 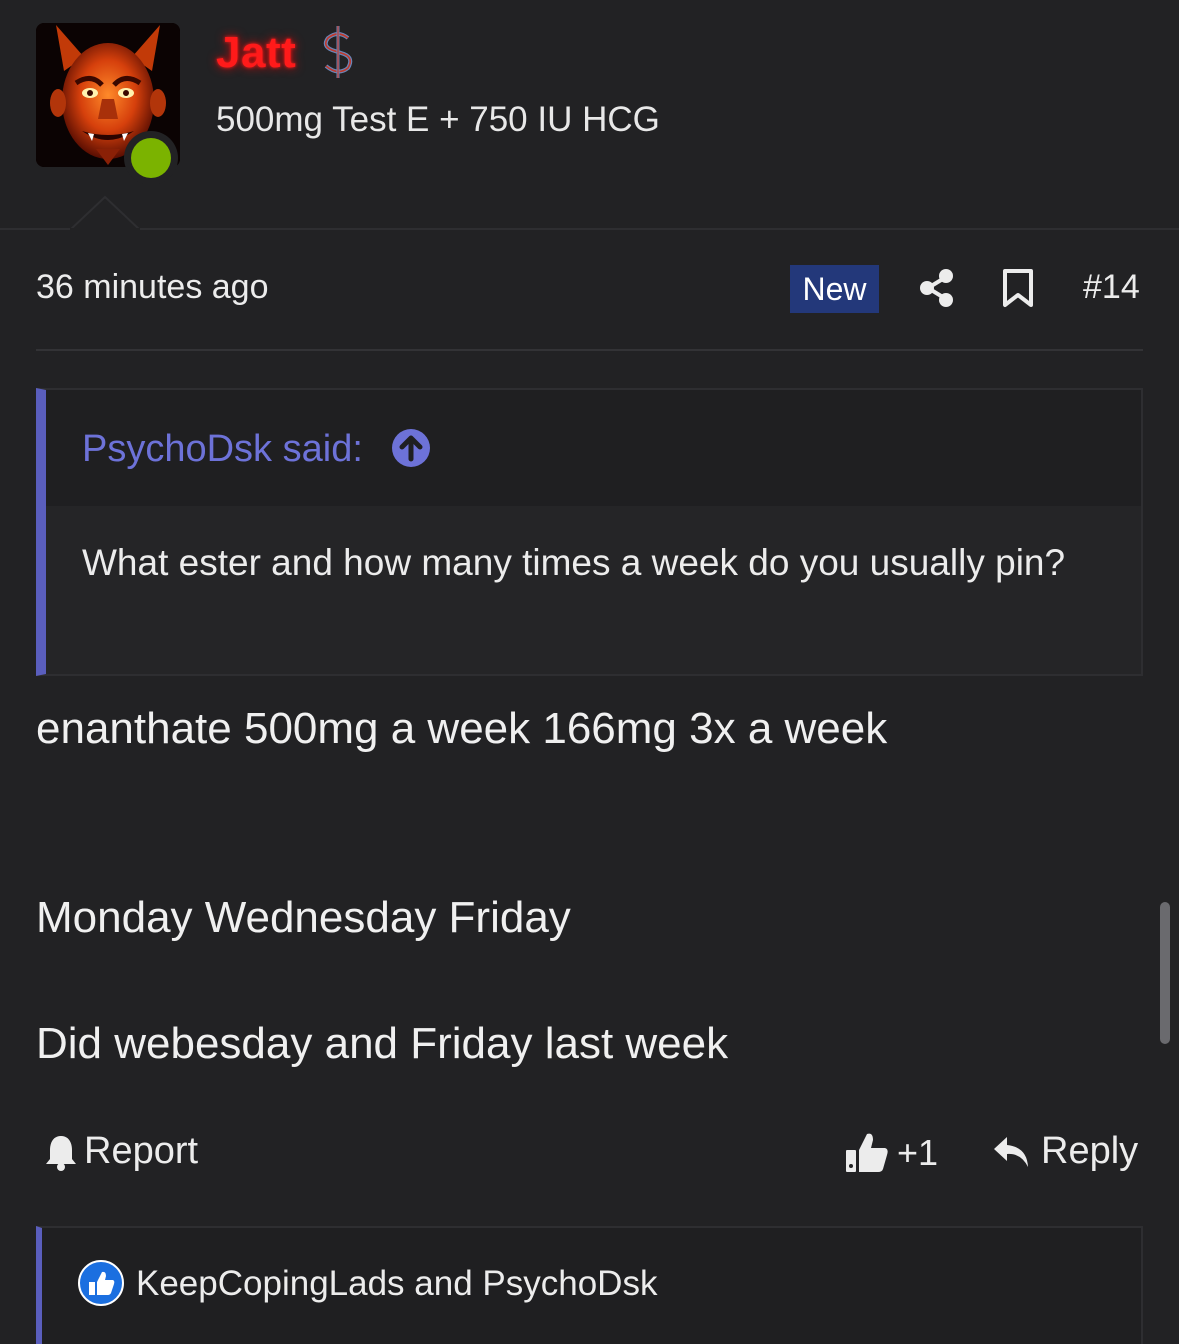 I want to click on quote-header: PsychoDsk said:, so click(x=593, y=448).